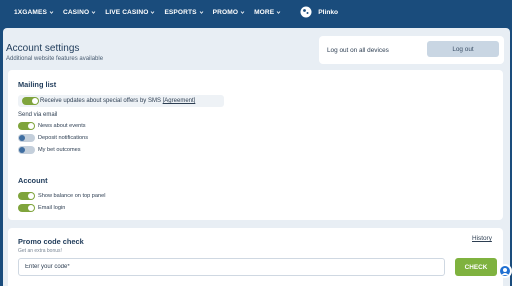  I want to click on page-title: Account settings, so click(43, 48).